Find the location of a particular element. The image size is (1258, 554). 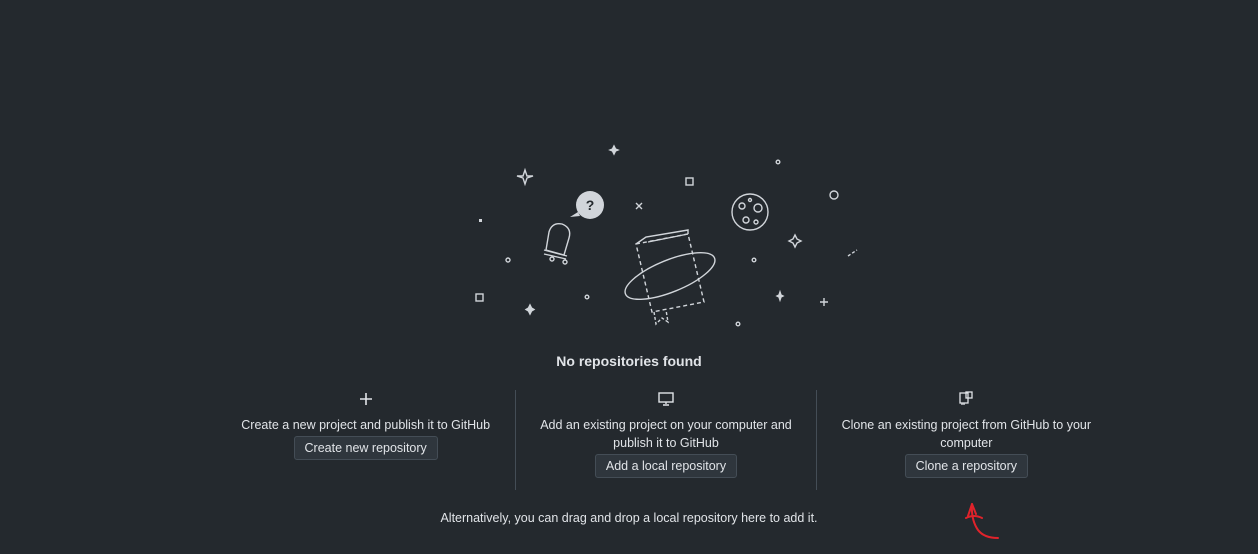

repo-clone-icon is located at coordinates (966, 399).